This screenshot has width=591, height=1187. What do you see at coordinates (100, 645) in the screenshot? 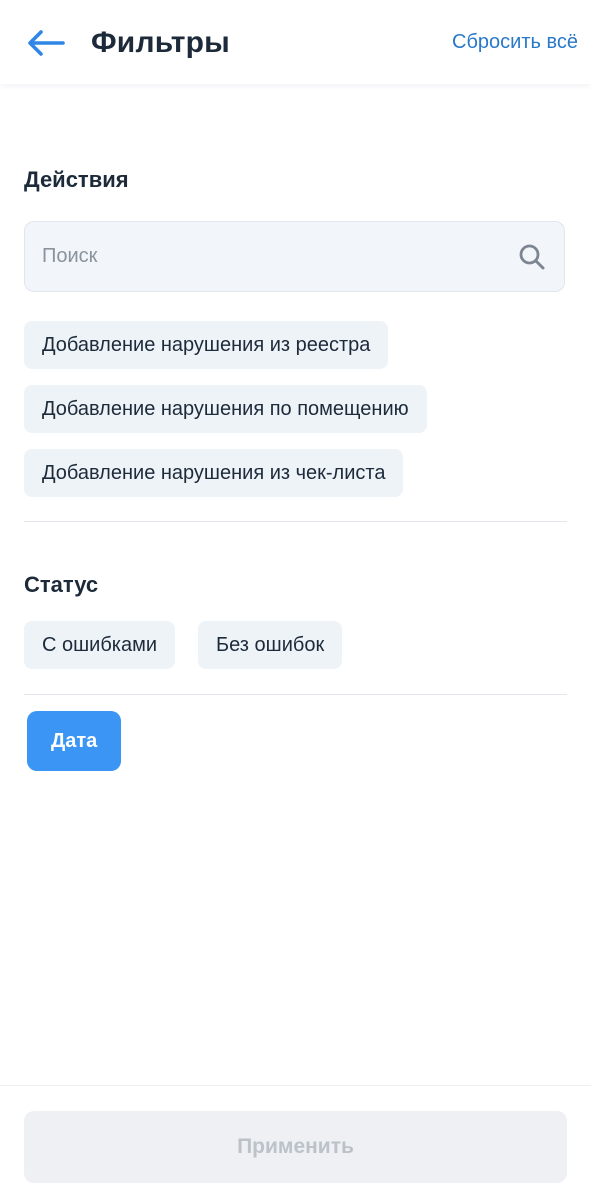
I see `status-chip-with-errors: С ошибками` at bounding box center [100, 645].